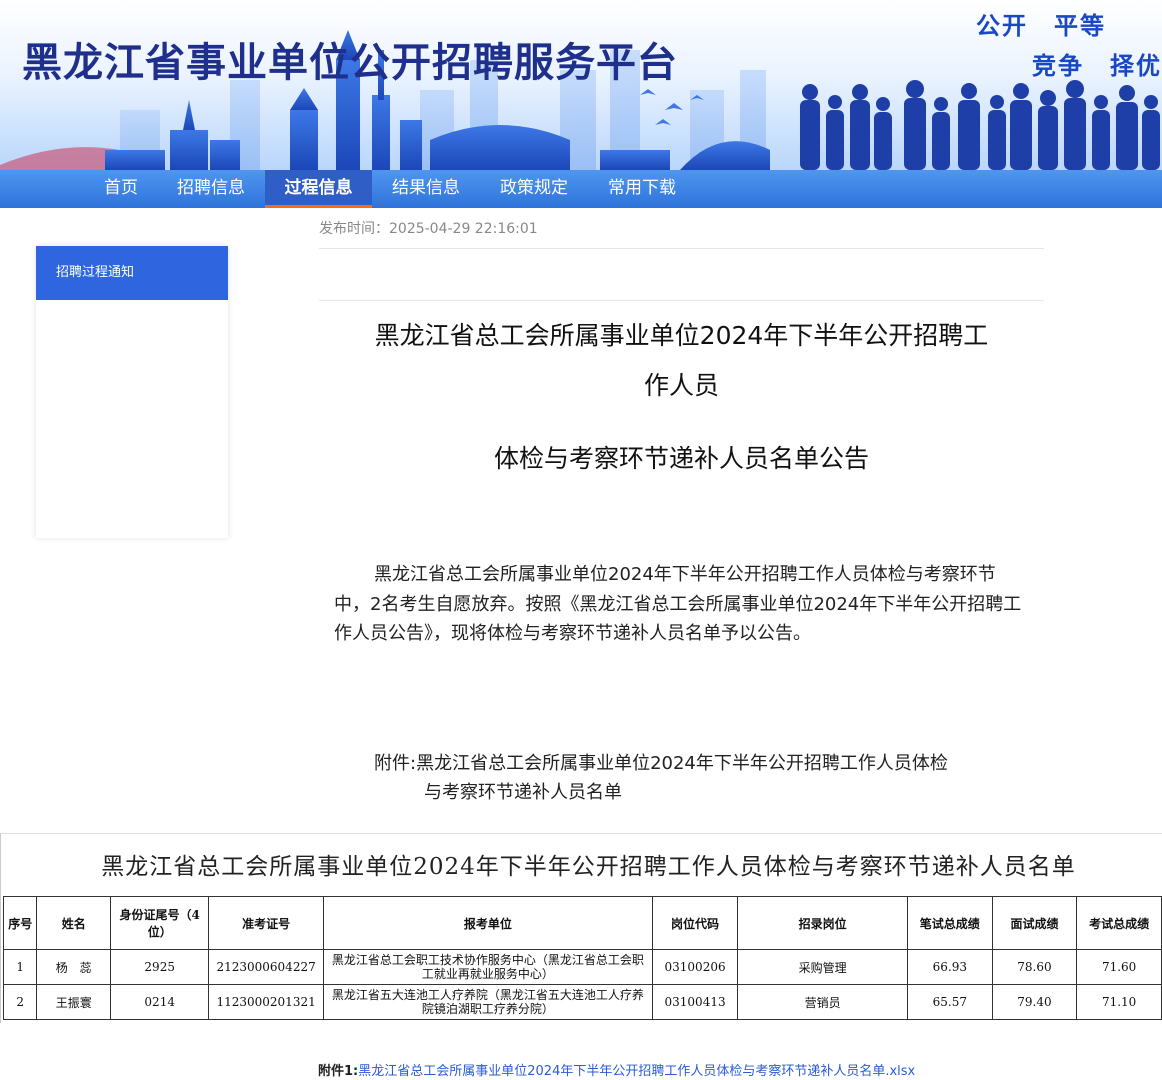 The width and height of the screenshot is (1162, 1080). Describe the element at coordinates (1119, 923) in the screenshot. I see `column-header: 考试总成绩` at that location.